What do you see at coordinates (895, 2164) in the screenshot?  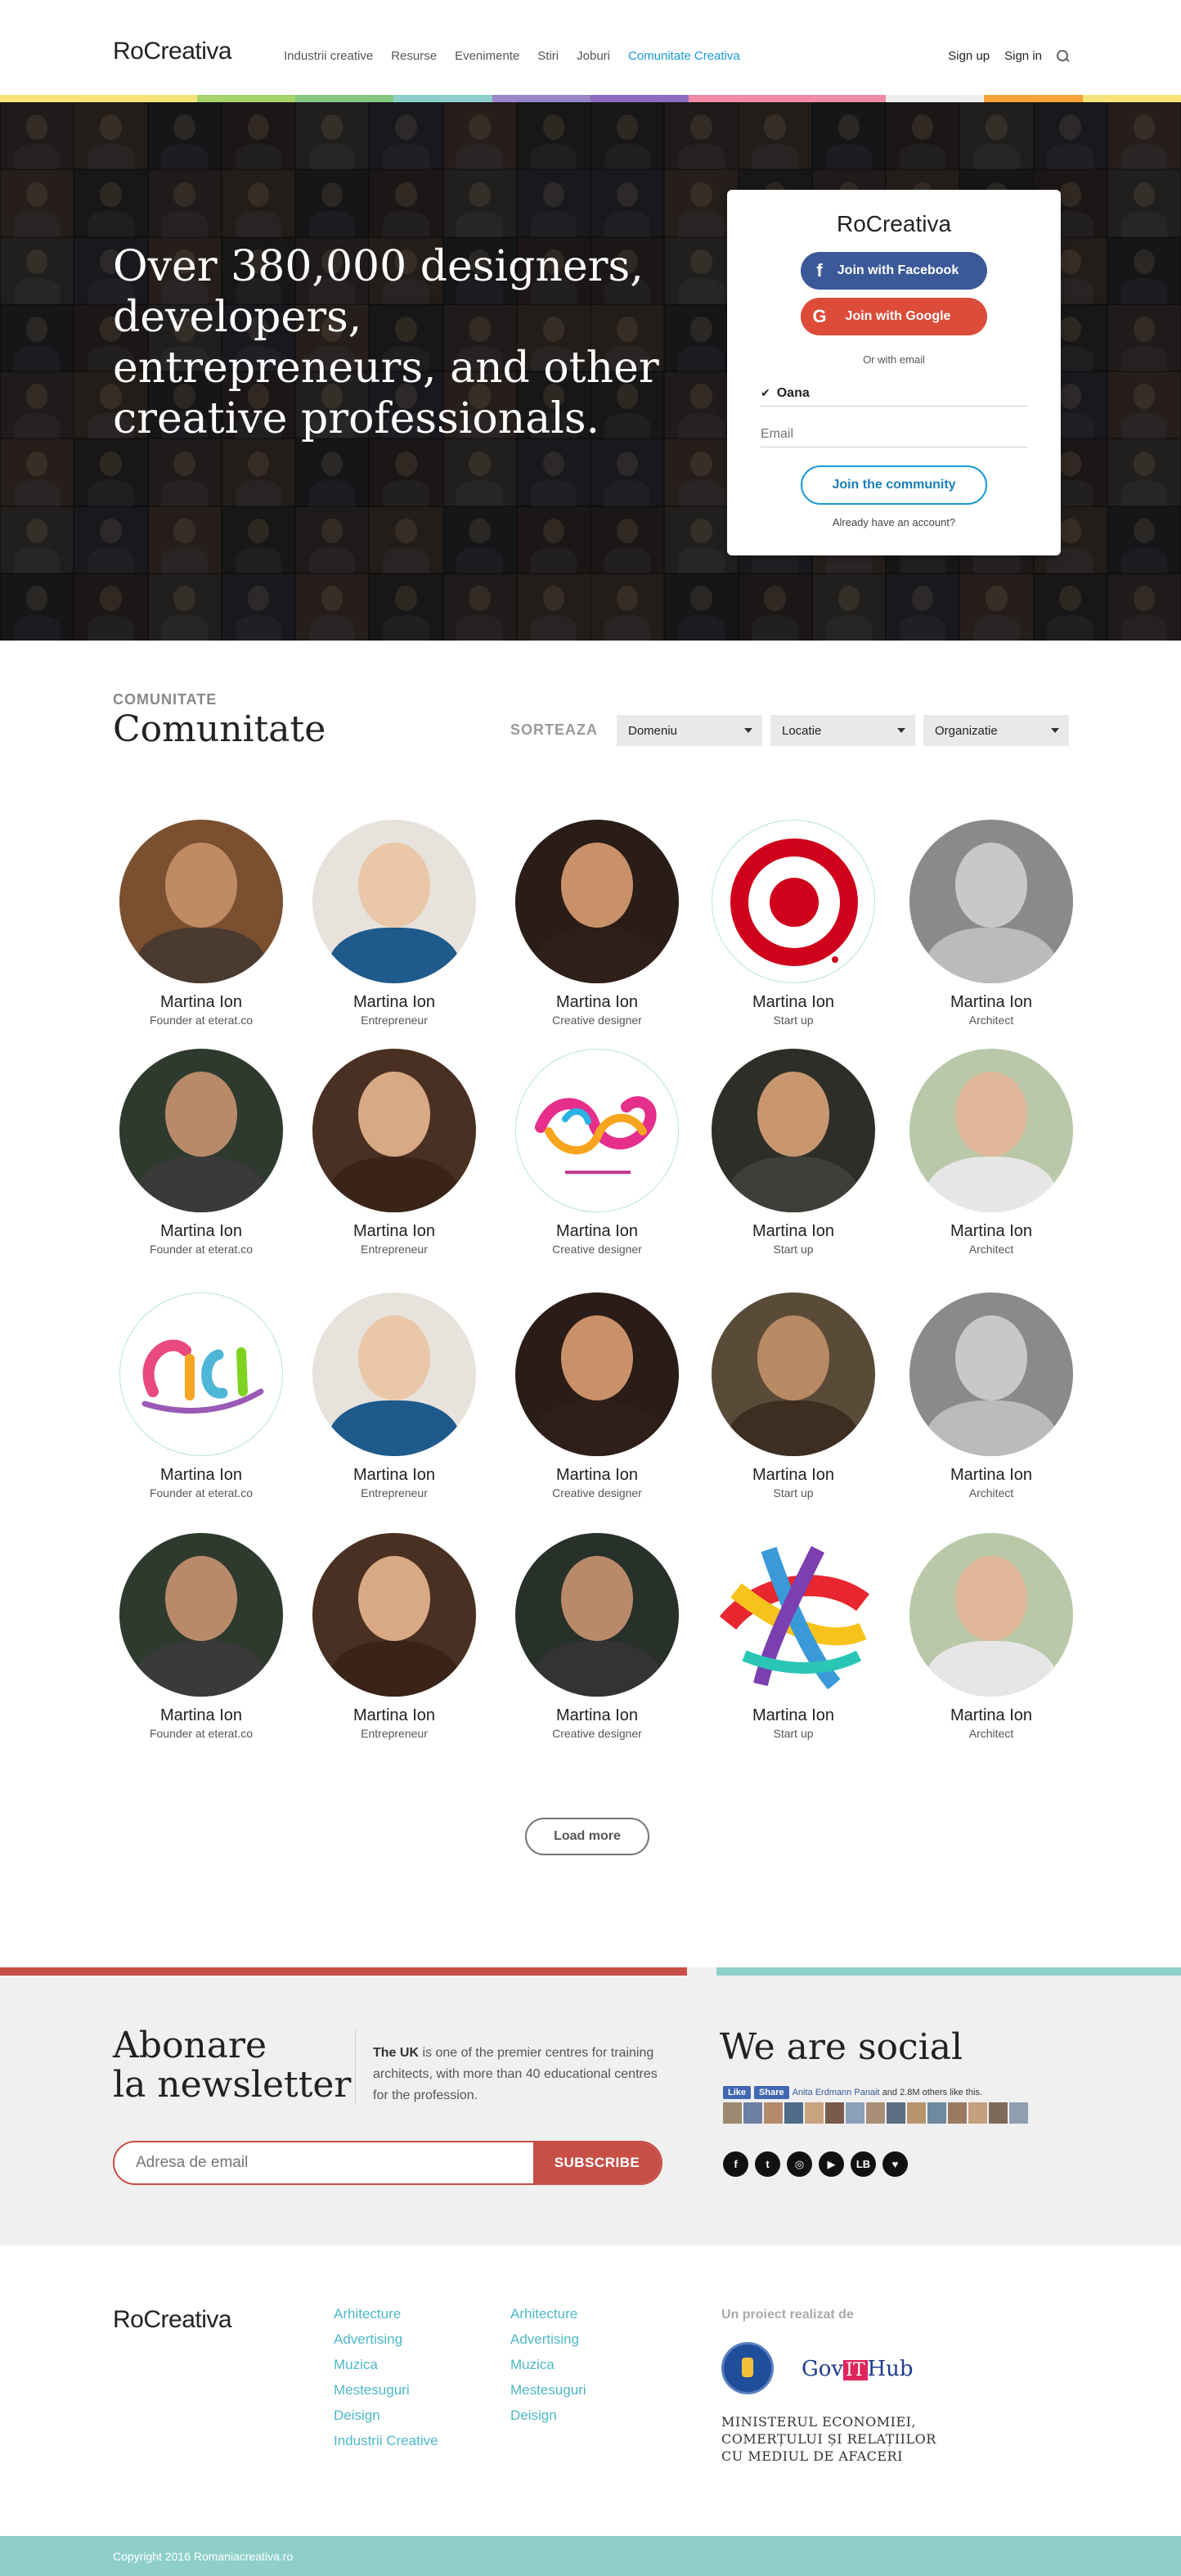 I see `heart-icon: ♥` at bounding box center [895, 2164].